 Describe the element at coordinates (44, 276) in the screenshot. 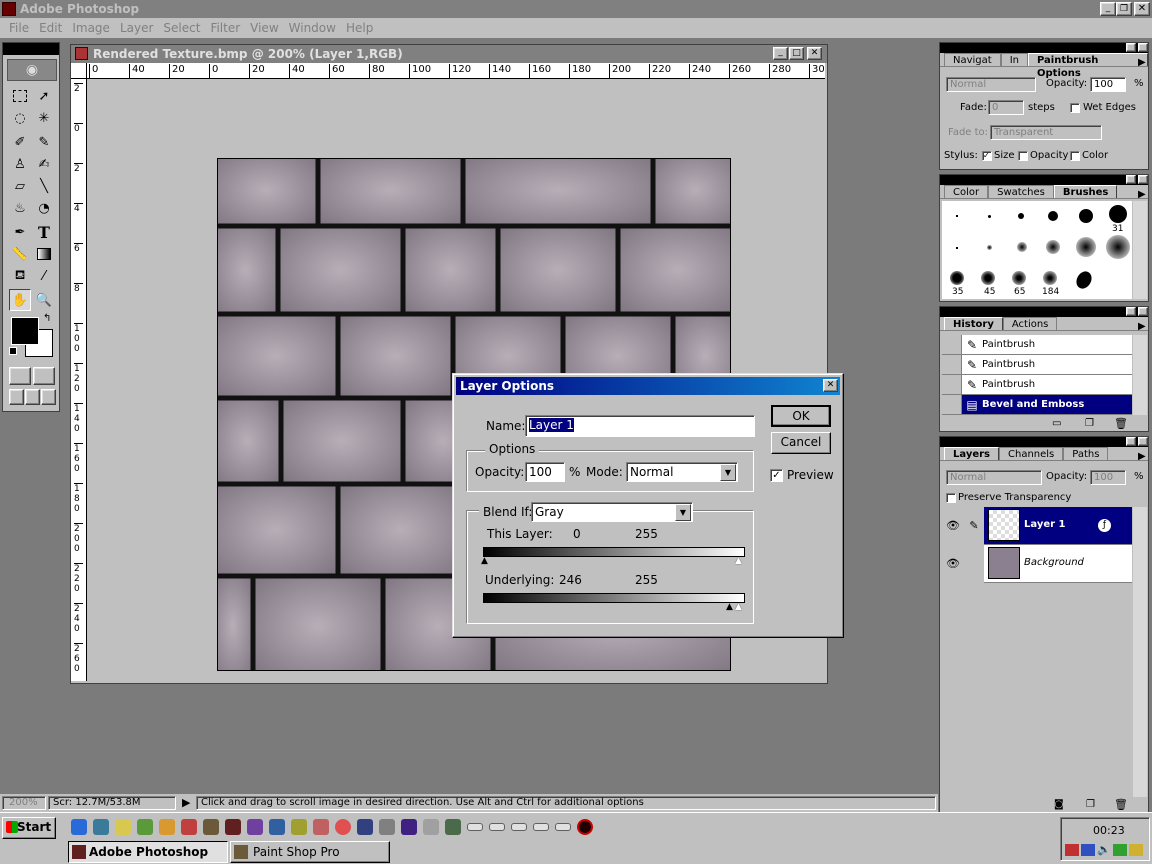

I see `eyedropper-tool-icon: ⁄` at that location.